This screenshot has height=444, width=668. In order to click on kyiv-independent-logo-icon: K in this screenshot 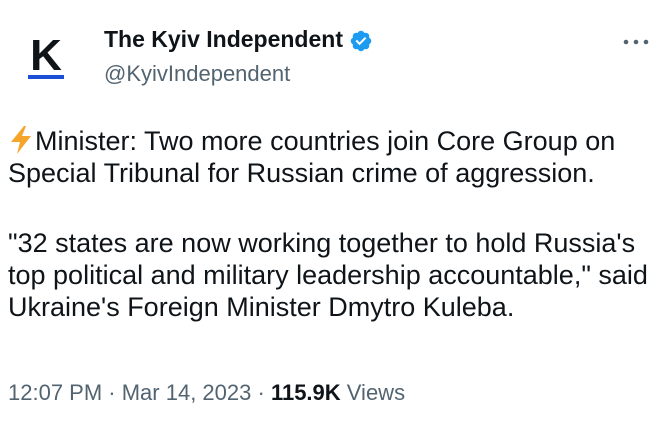, I will do `click(46, 55)`.